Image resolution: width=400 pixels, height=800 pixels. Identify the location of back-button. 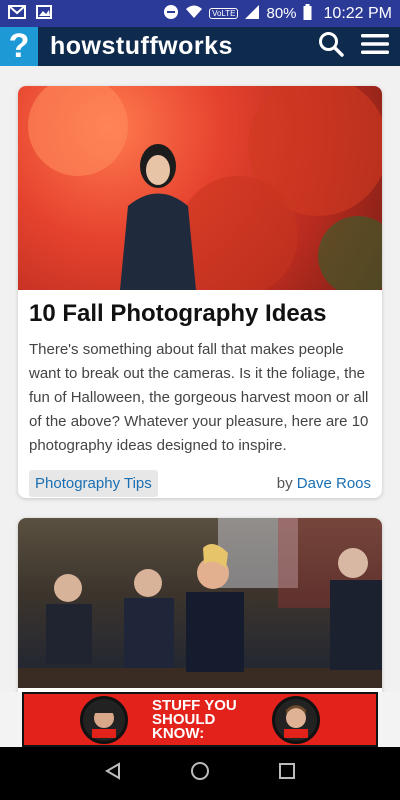
(113, 774).